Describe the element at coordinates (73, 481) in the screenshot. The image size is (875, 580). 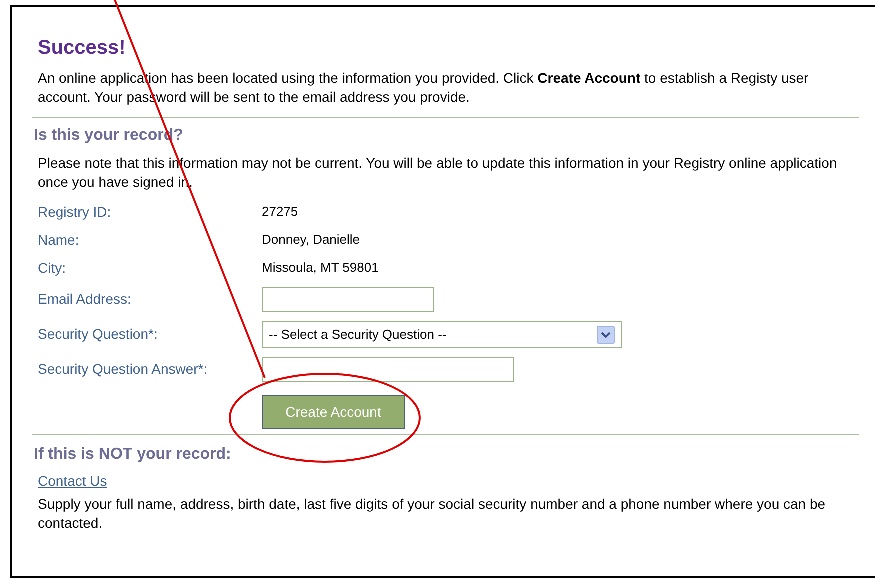
I see `contact-us-link: Contact Us` at that location.